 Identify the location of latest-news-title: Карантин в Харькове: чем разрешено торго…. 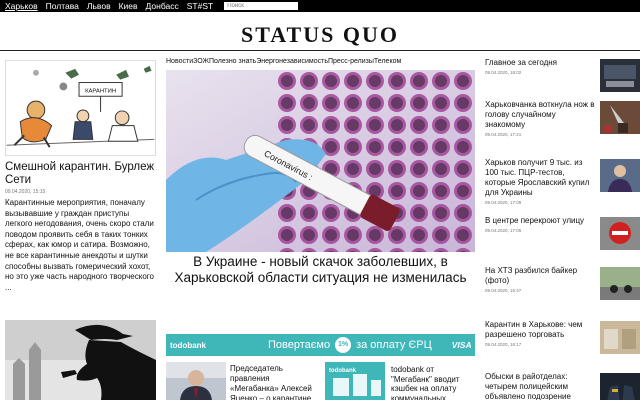
(541, 330).